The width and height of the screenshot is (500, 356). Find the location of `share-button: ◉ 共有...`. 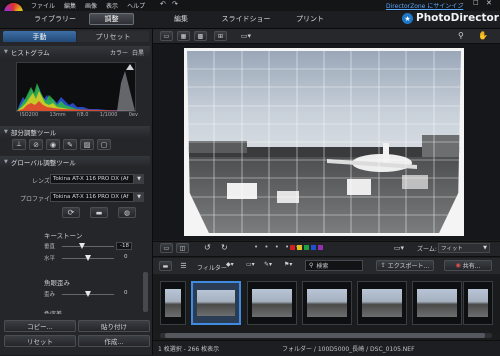

share-button: ◉ 共有... is located at coordinates (468, 265).